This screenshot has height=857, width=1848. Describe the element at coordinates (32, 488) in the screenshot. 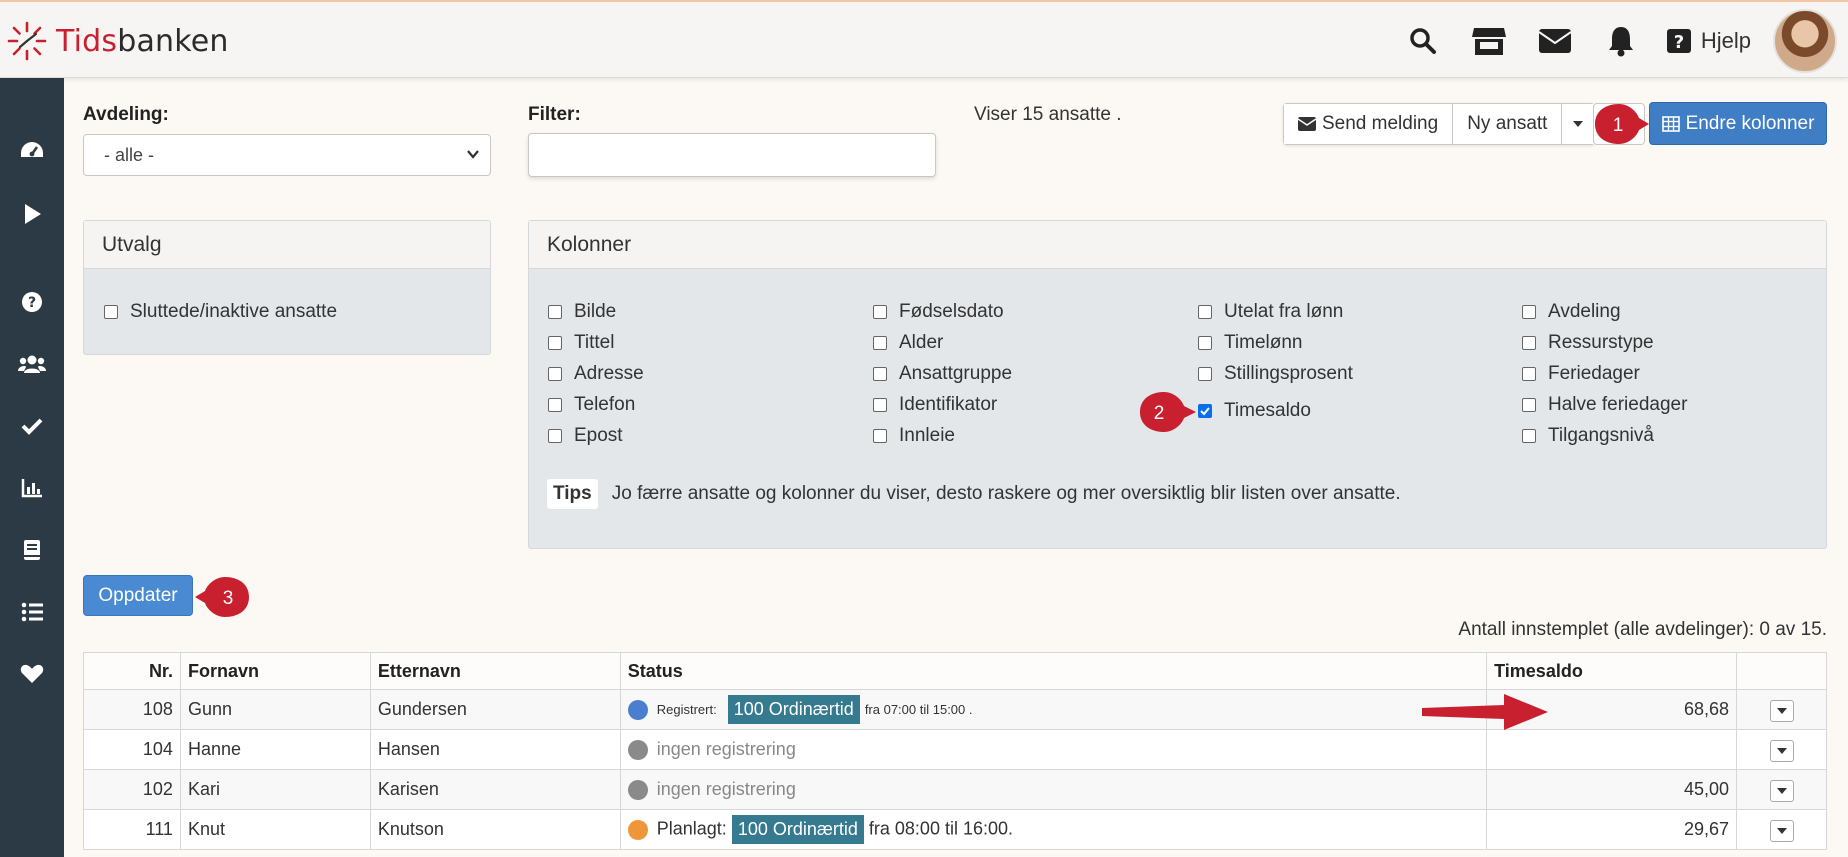

I see `chart-icon` at that location.